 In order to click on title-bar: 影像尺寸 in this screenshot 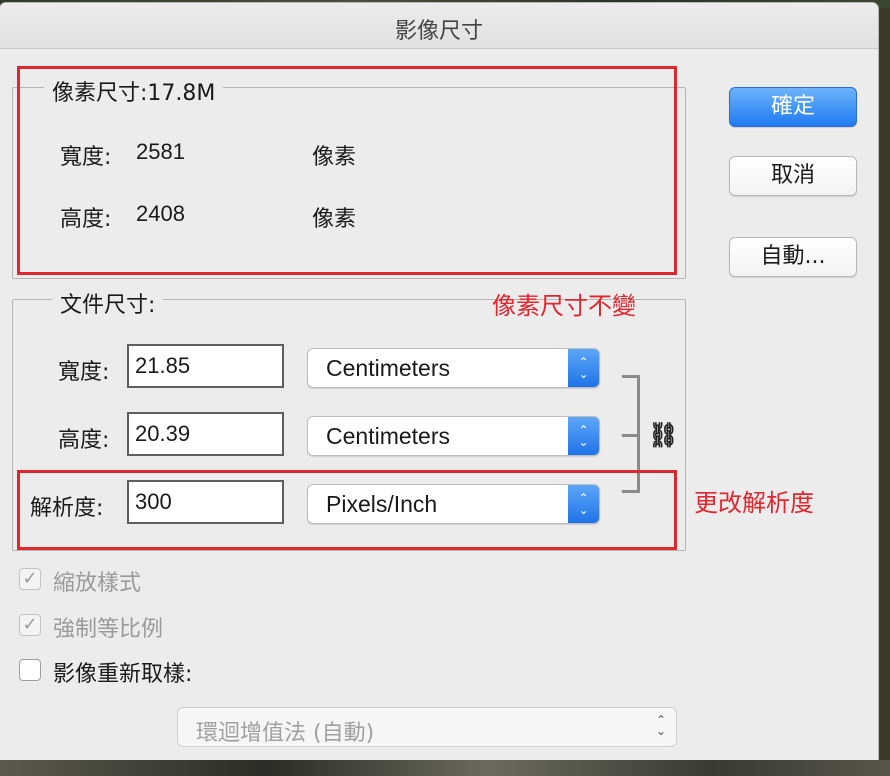, I will do `click(439, 26)`.